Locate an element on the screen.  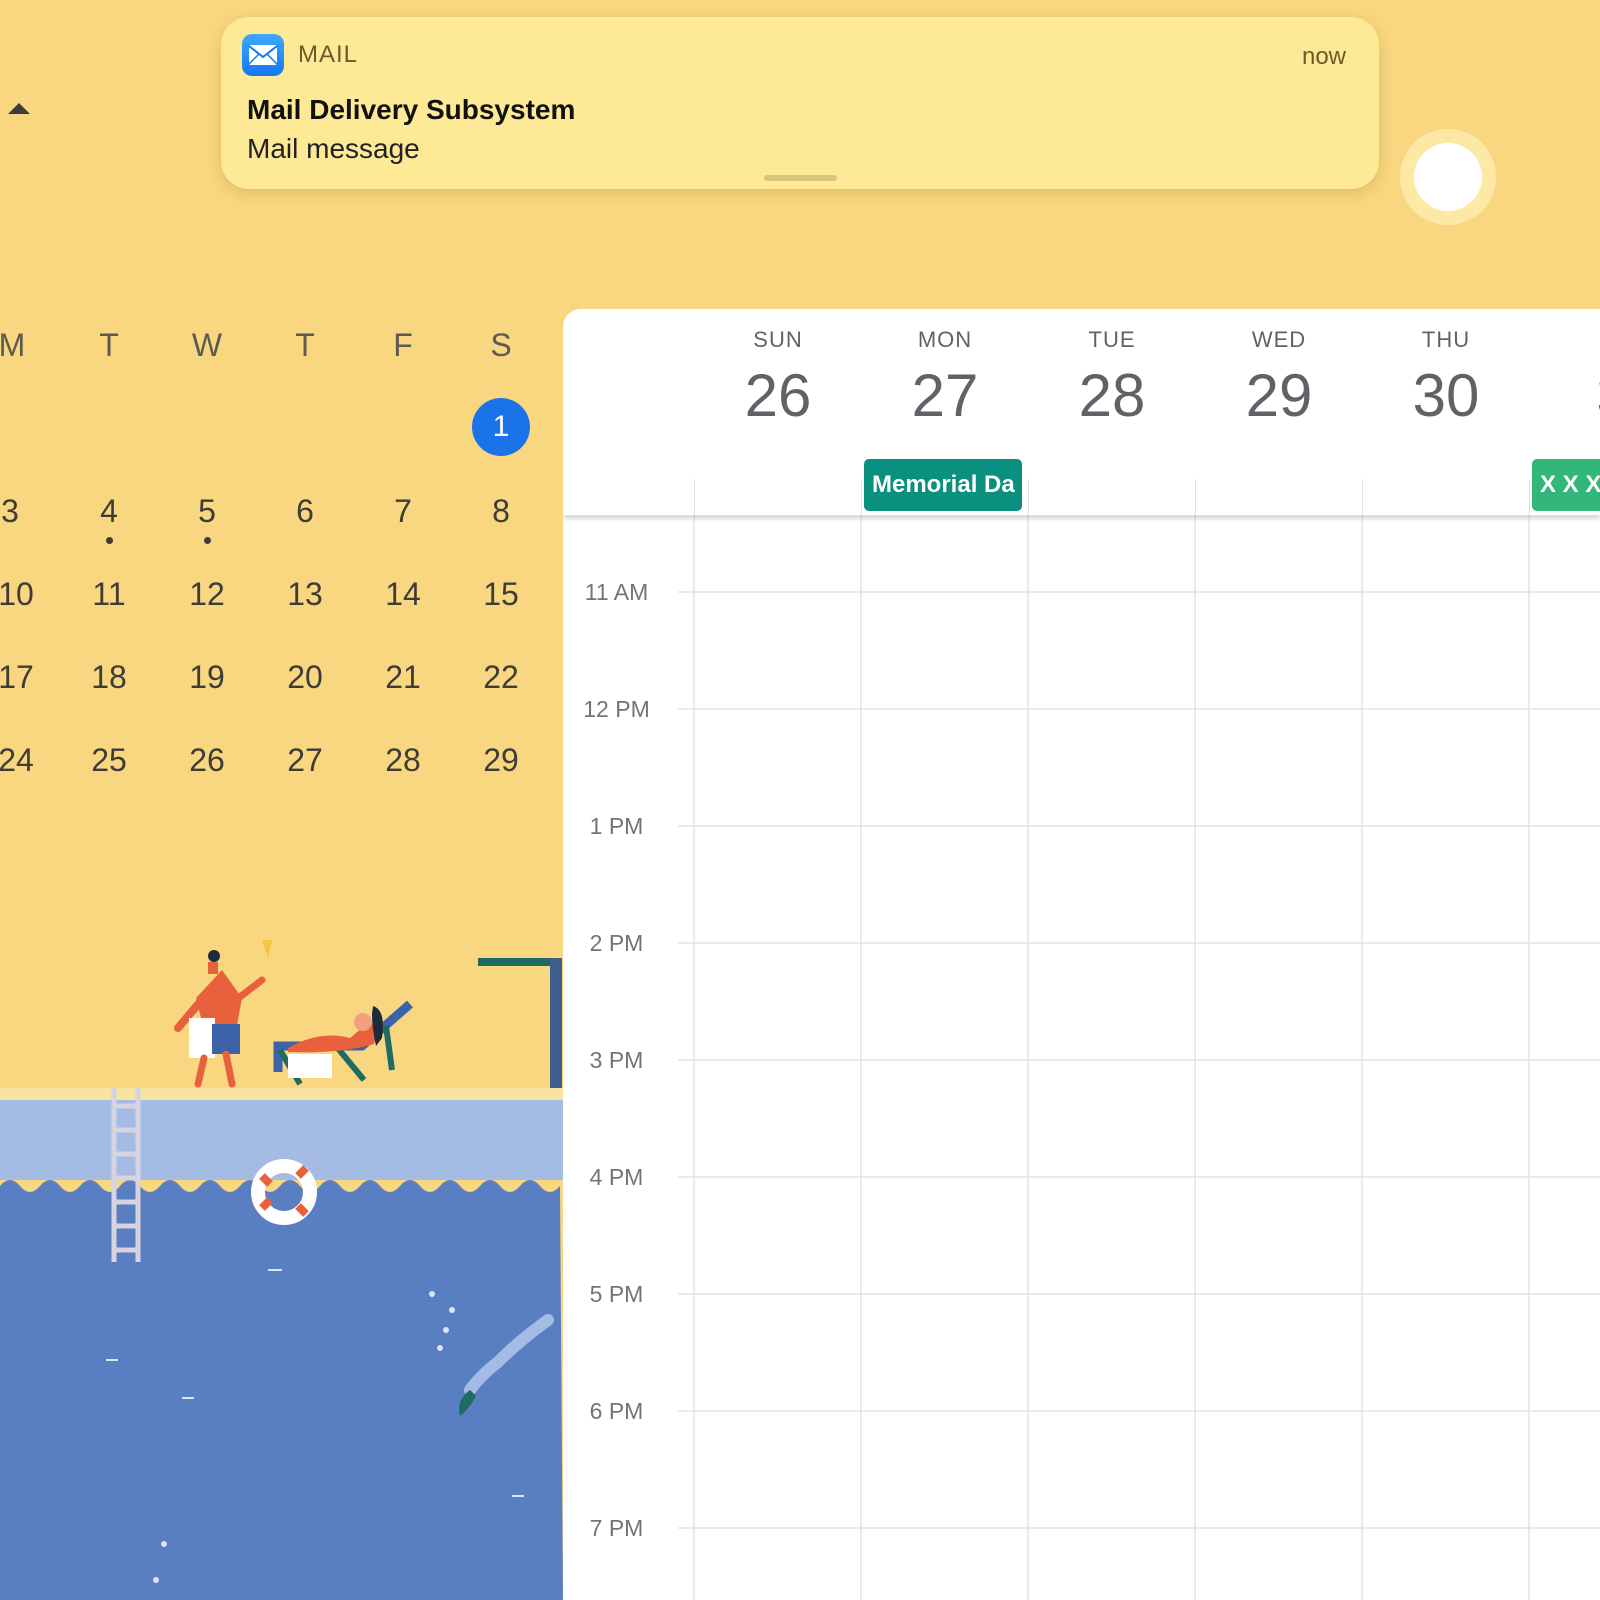
time-label: 3 PM is located at coordinates (616, 1060).